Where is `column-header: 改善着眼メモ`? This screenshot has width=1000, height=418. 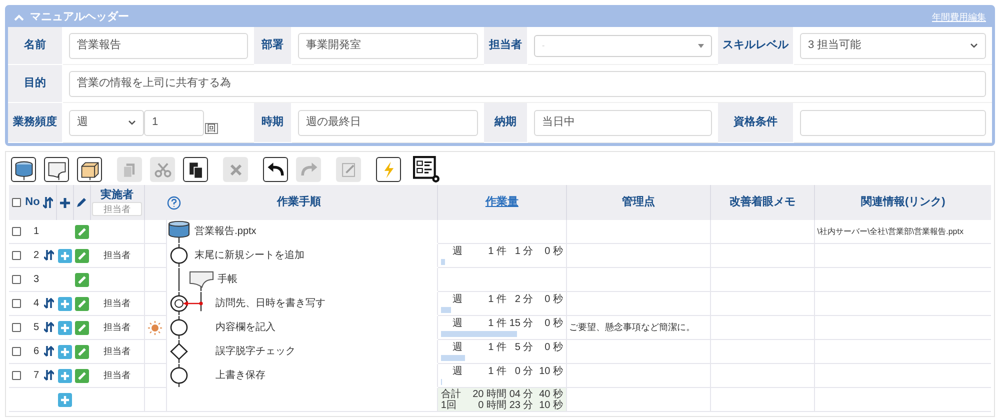 column-header: 改善着眼メモ is located at coordinates (763, 202).